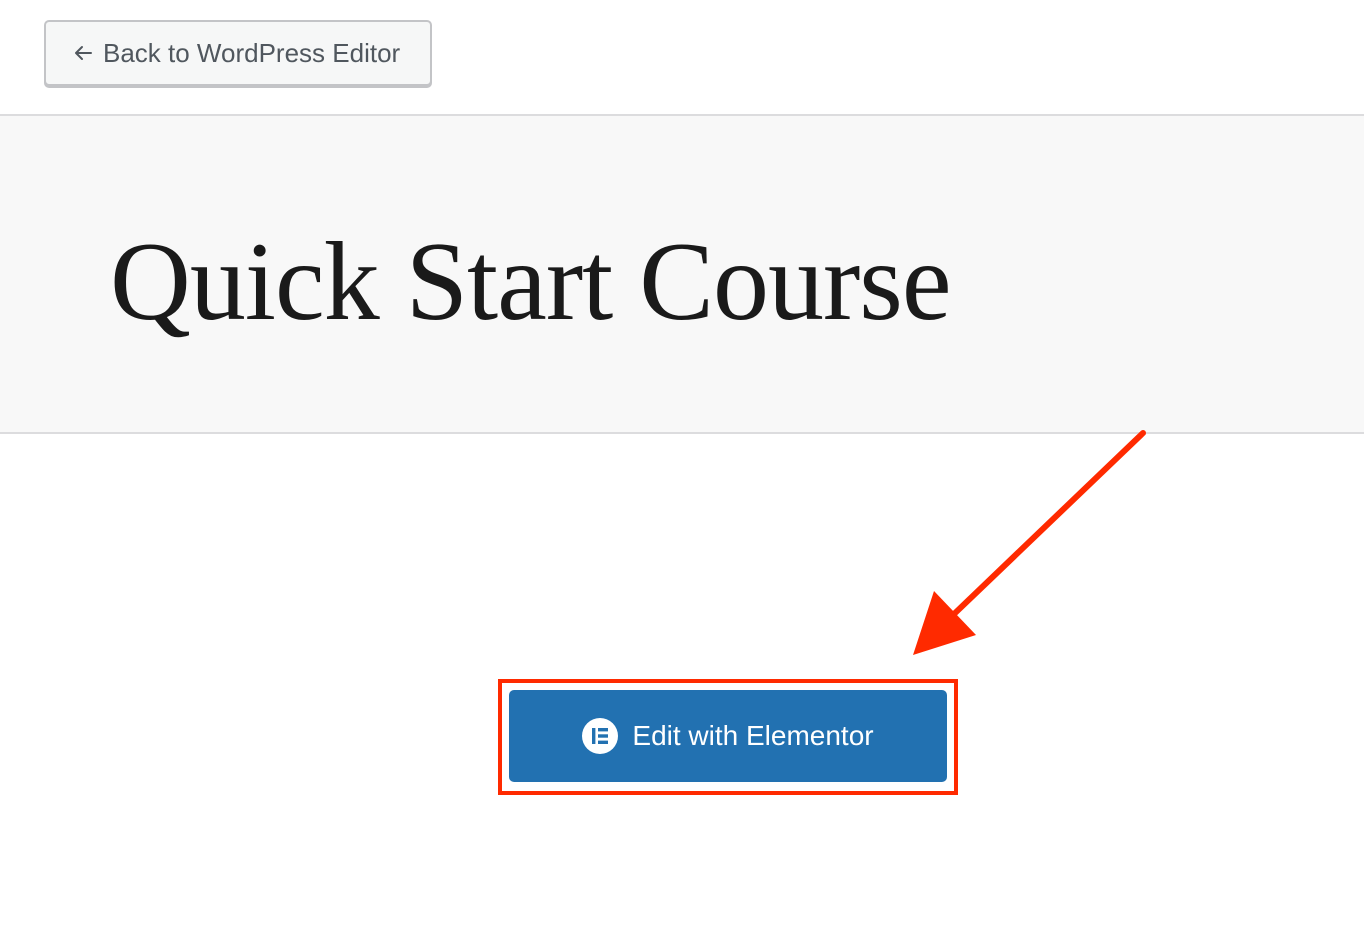 The image size is (1364, 928). I want to click on edit-with-elementor-label: Edit with Elementor, so click(753, 735).